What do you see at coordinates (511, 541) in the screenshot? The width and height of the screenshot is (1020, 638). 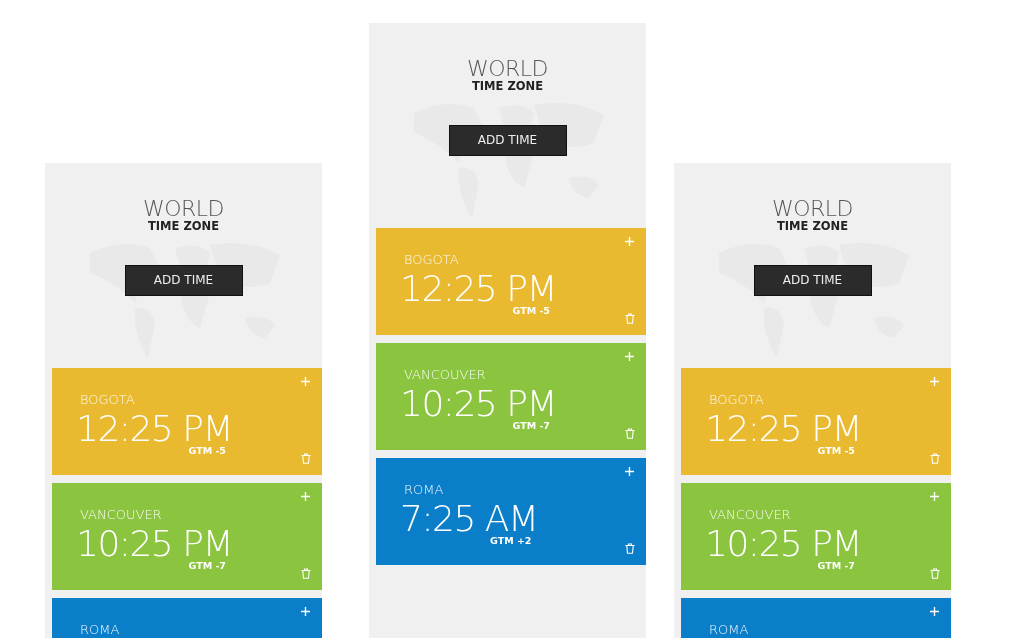 I see `utc-offset: GTM +2` at bounding box center [511, 541].